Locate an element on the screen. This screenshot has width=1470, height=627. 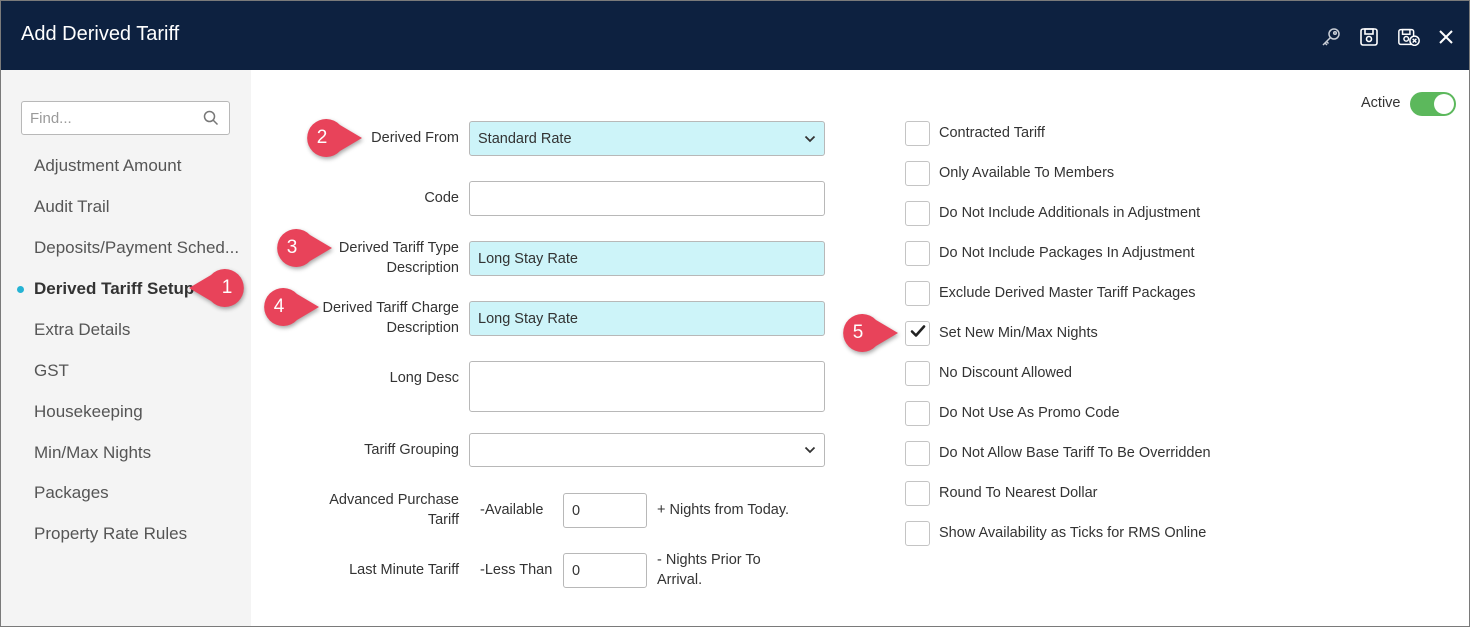
active-indicator-dot is located at coordinates (20, 289).